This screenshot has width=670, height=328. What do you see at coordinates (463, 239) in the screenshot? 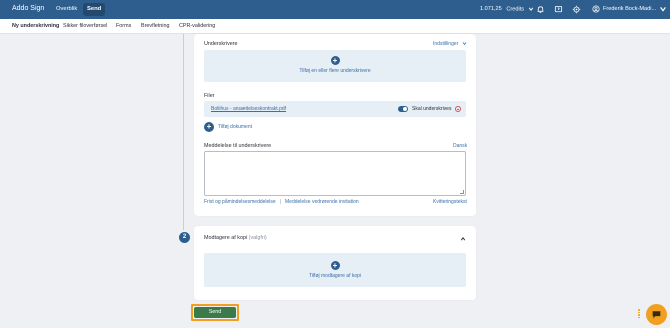
I see `chevron-up-icon` at bounding box center [463, 239].